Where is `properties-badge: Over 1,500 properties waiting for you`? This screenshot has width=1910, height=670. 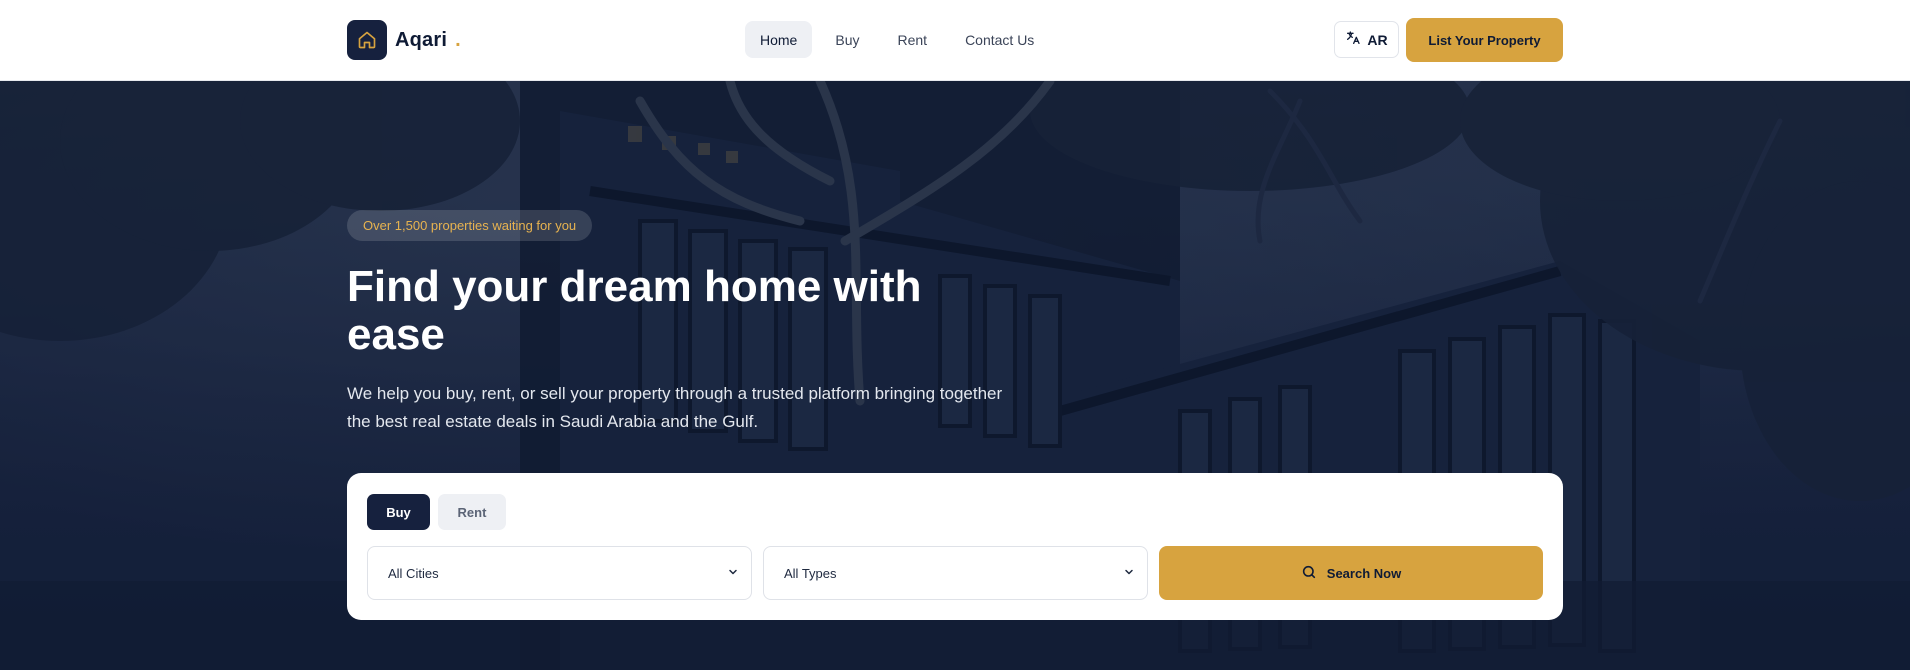 properties-badge: Over 1,500 properties waiting for you is located at coordinates (470, 225).